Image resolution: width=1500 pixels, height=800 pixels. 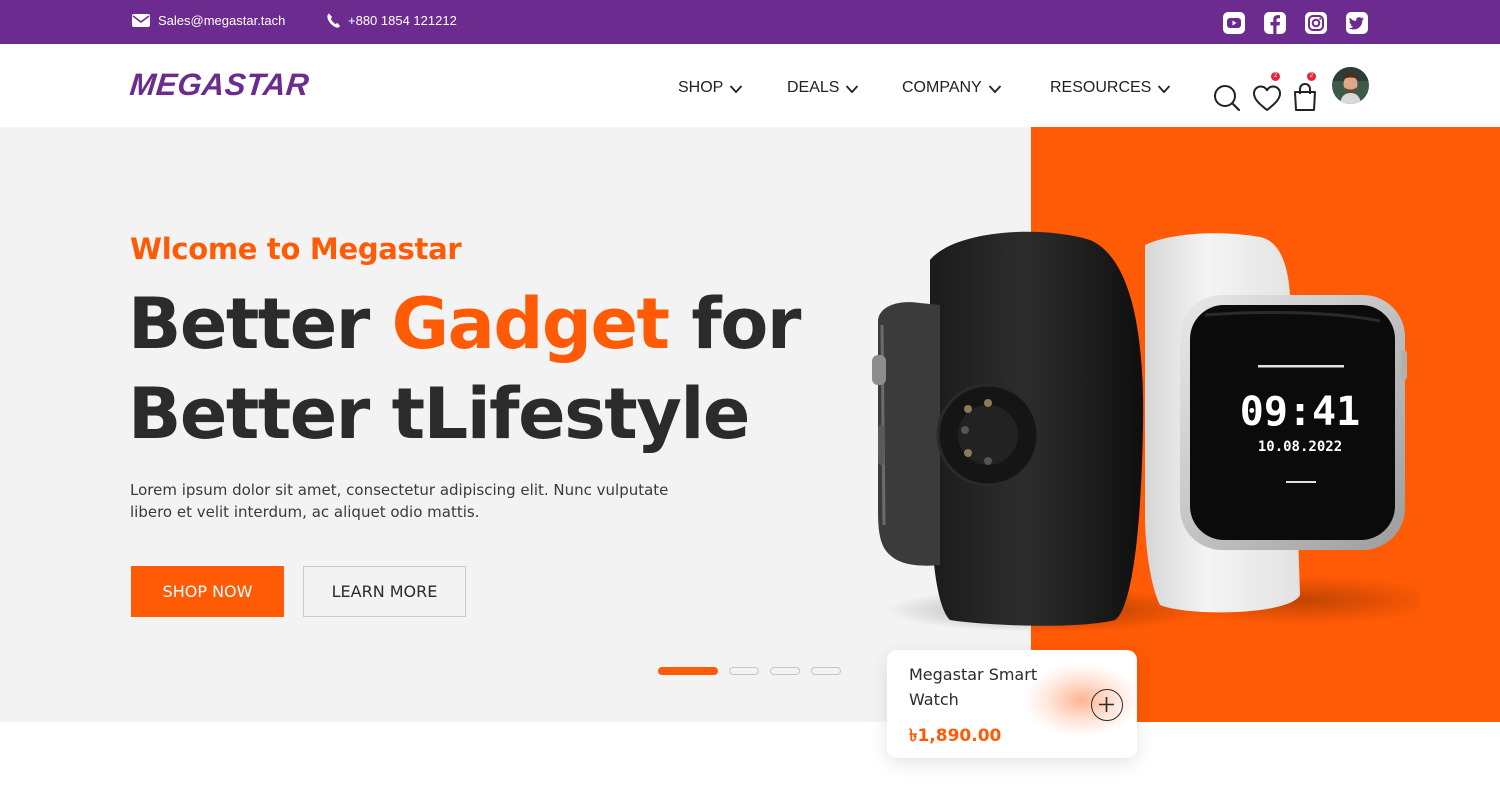 What do you see at coordinates (1267, 98) in the screenshot?
I see `heart-icon` at bounding box center [1267, 98].